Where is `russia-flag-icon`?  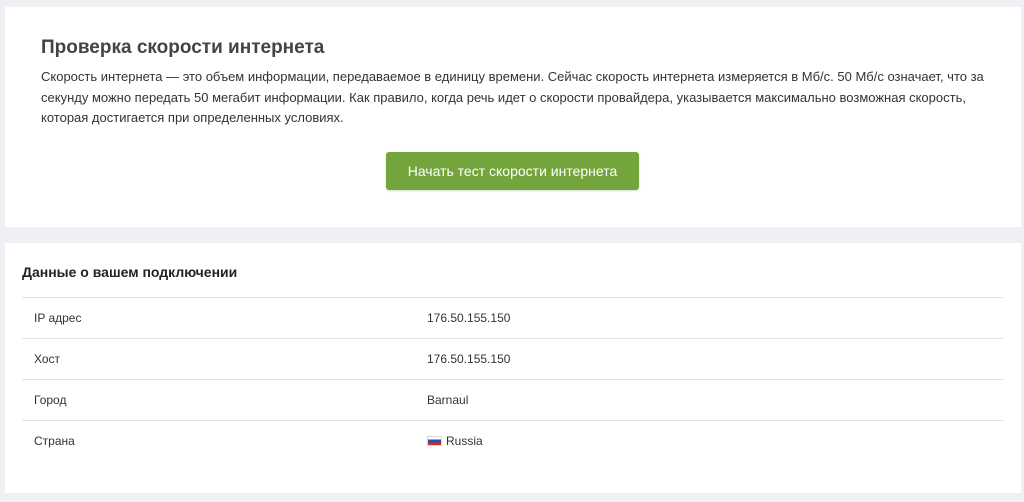 russia-flag-icon is located at coordinates (434, 441).